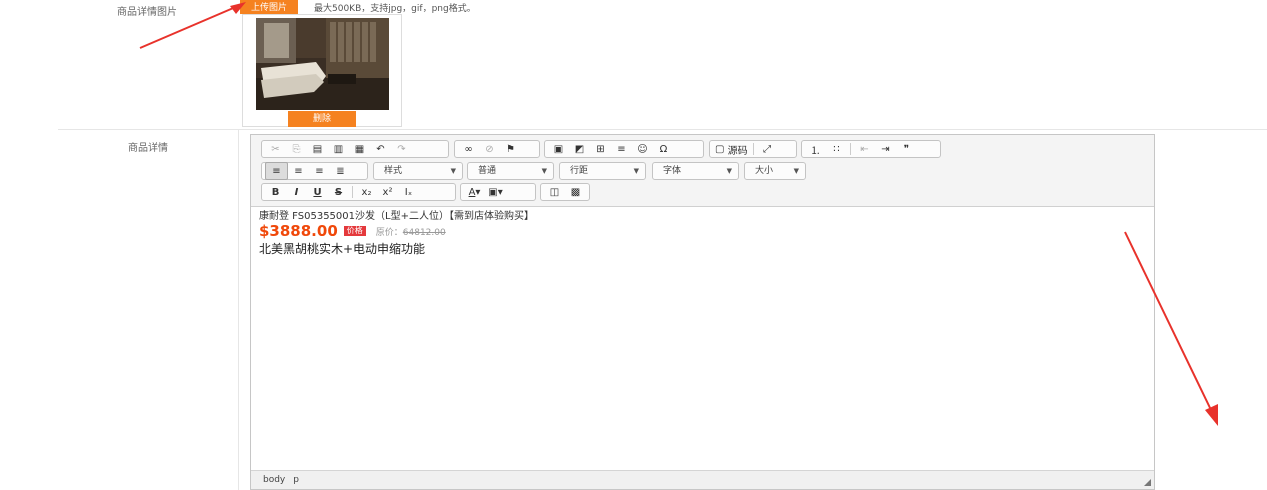 This screenshot has width=1267, height=490. Describe the element at coordinates (189, 27) in the screenshot. I see `arrow-upload-line` at that location.